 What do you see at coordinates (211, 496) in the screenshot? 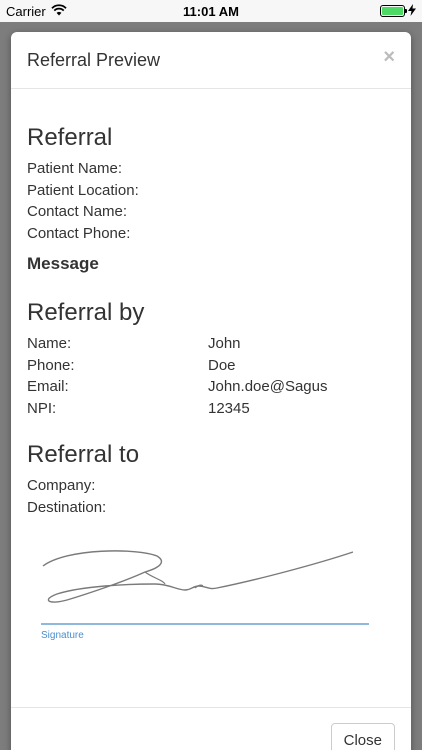
I see `referral-to-fields: Company: Destination:` at bounding box center [211, 496].